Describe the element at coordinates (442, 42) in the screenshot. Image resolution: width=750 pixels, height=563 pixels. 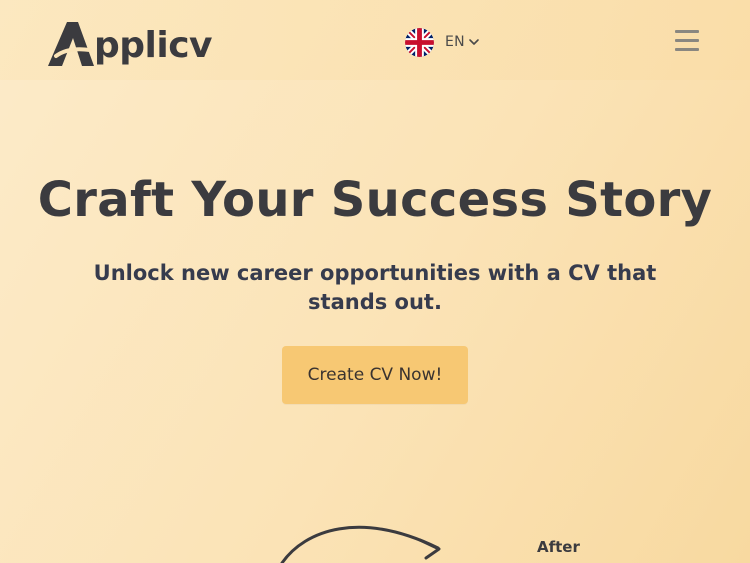
I see `language-selector: EN` at that location.